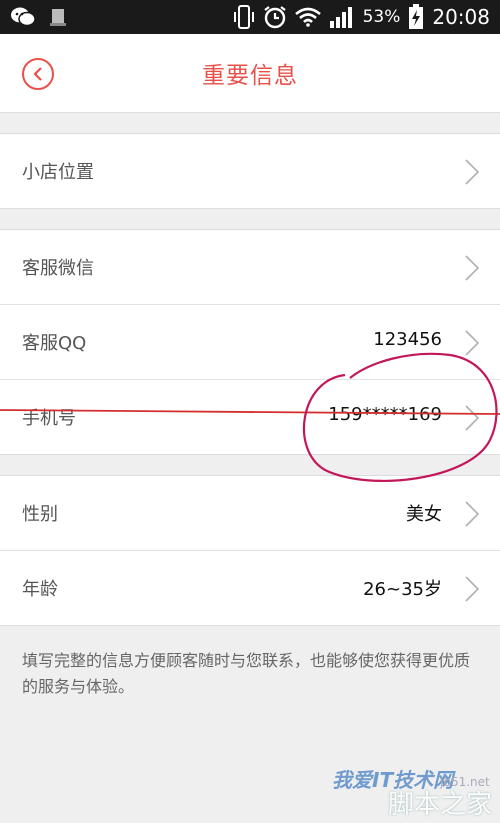 This screenshot has height=823, width=500. I want to click on row-shop-location: 小店位置, so click(250, 171).